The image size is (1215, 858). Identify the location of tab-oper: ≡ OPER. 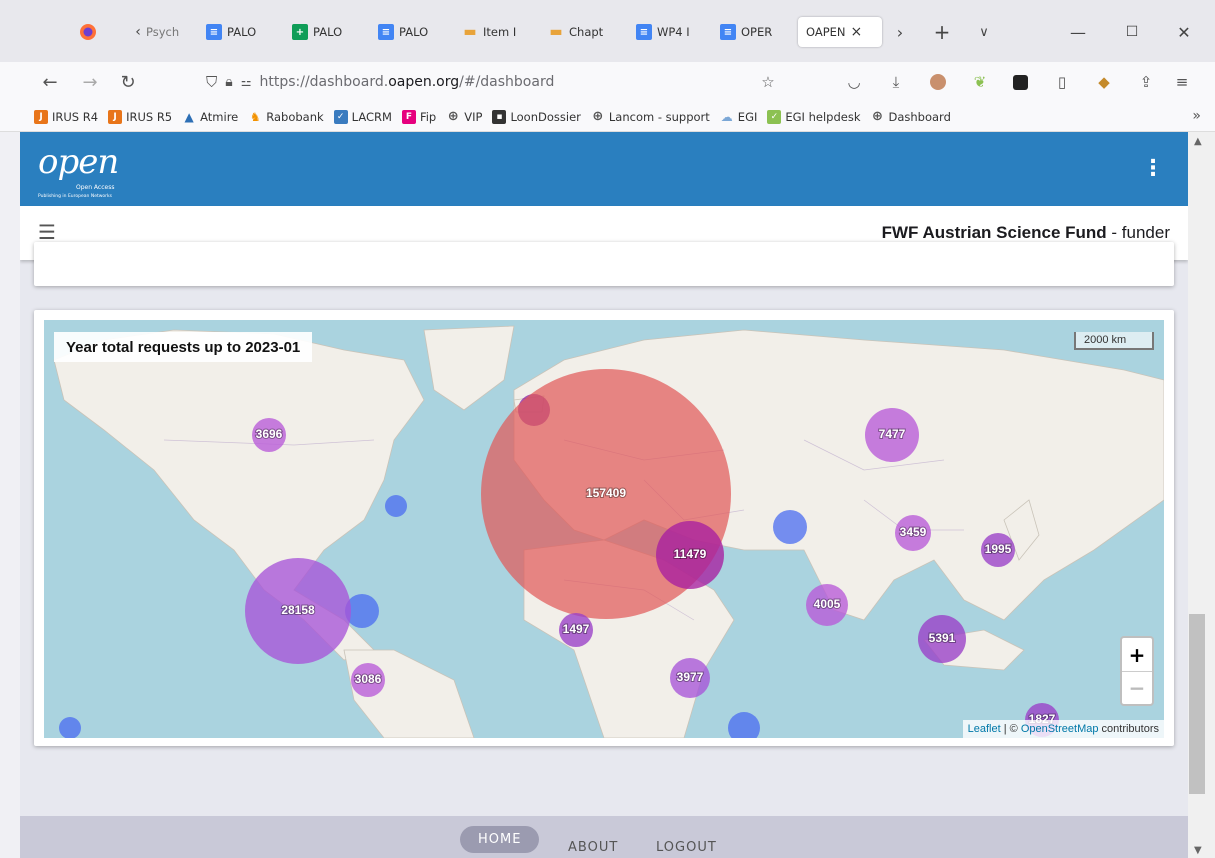
(753, 32).